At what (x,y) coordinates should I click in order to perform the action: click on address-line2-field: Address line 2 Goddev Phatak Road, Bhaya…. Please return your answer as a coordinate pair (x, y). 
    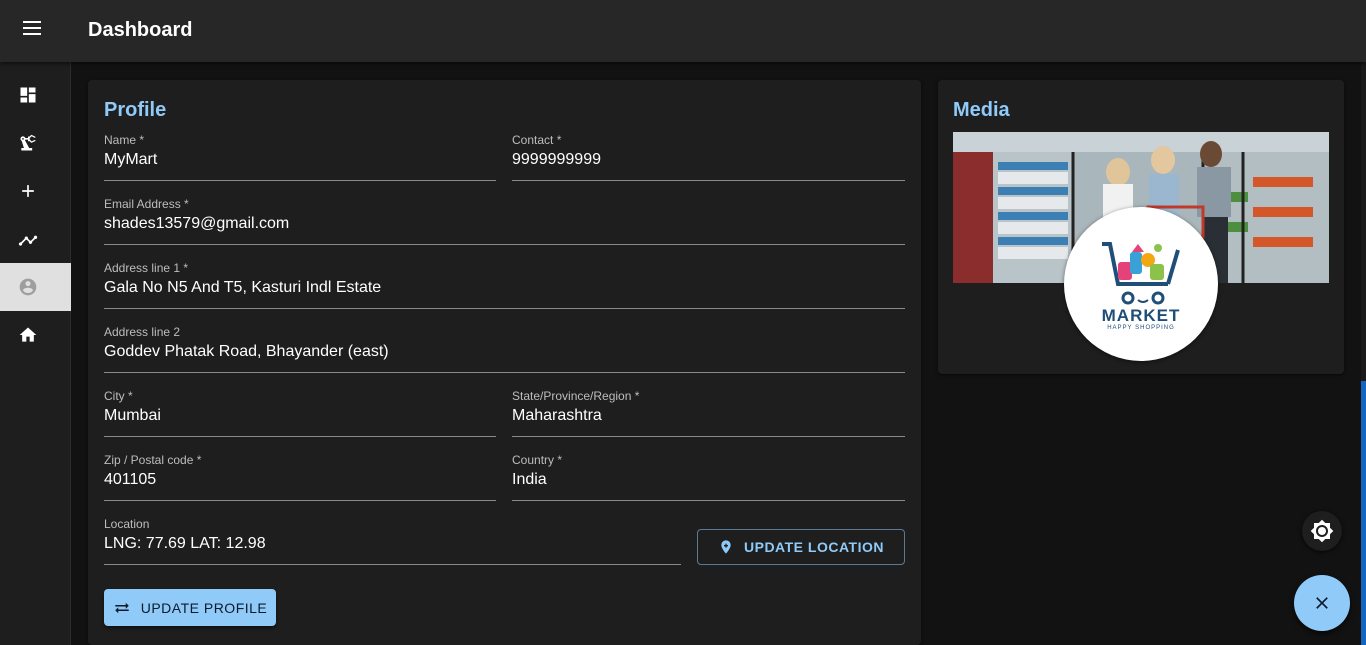
    Looking at the image, I should click on (504, 349).